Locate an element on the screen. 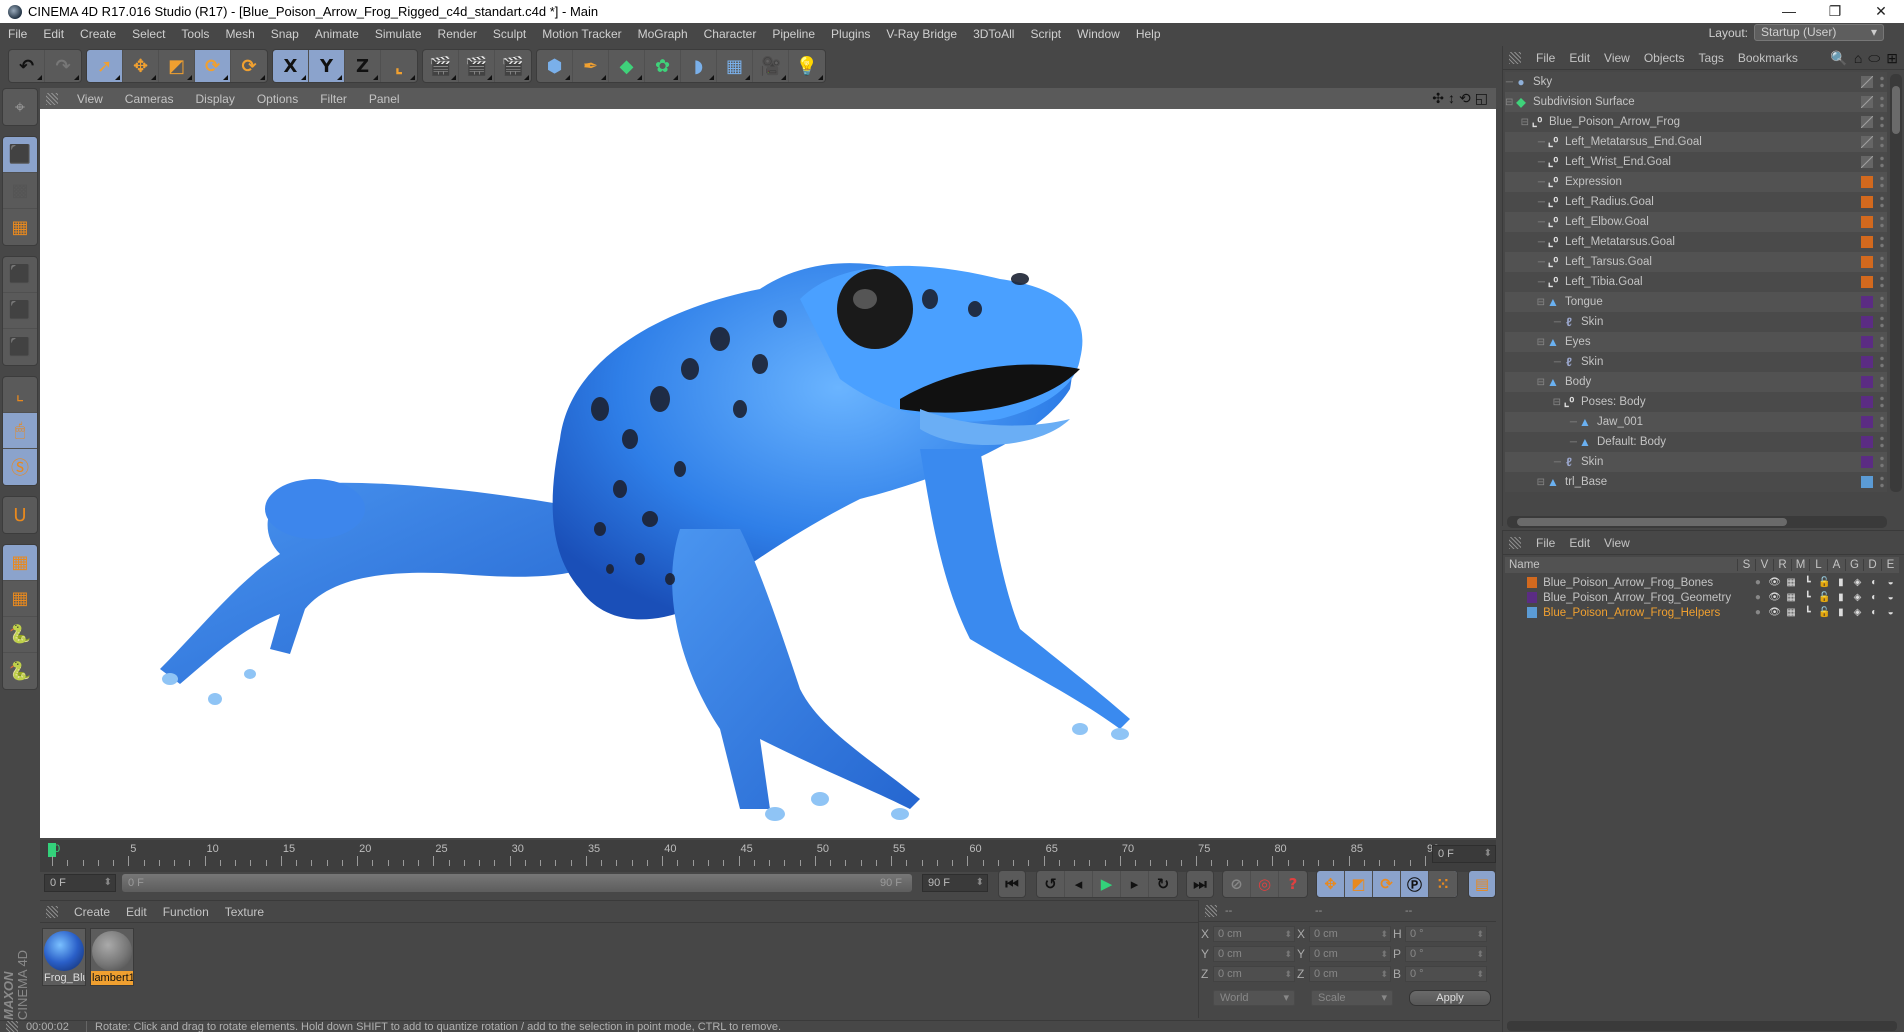 This screenshot has height=1032, width=1904. locked-workplane-icon: ▦ is located at coordinates (20, 563).